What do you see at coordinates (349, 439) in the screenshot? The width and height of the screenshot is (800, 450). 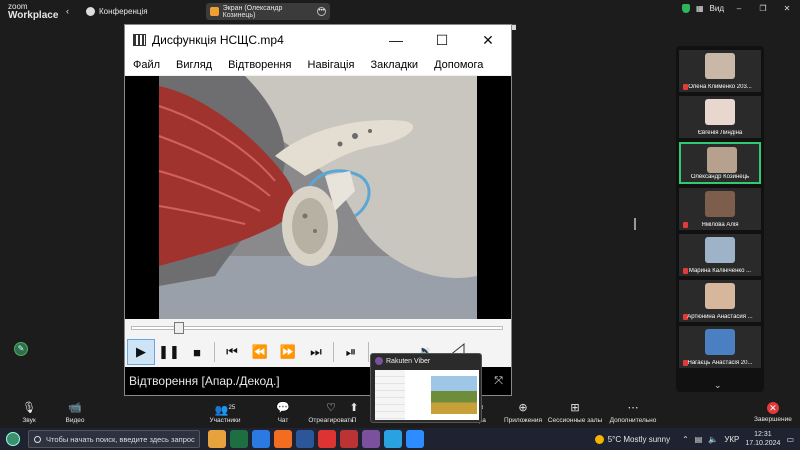 I see `media-icon` at bounding box center [349, 439].